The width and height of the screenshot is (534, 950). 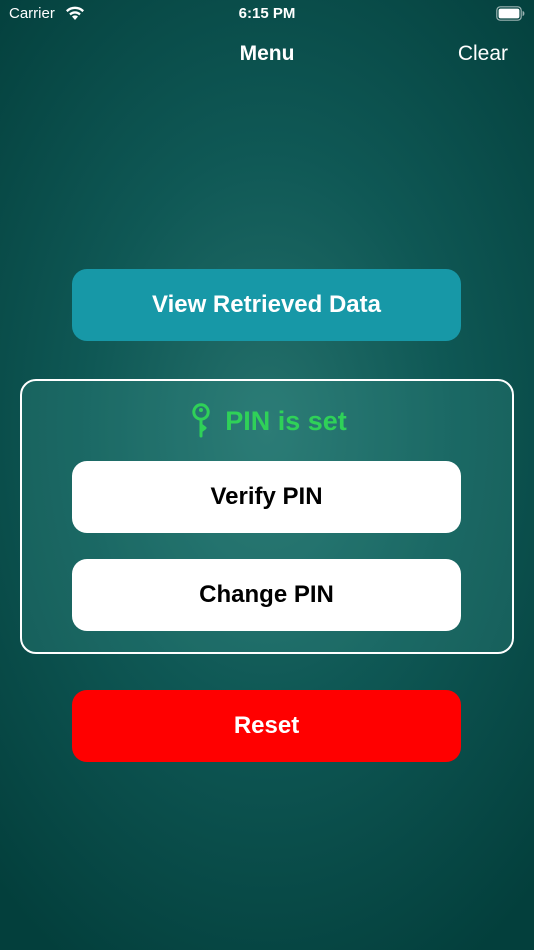 What do you see at coordinates (266, 726) in the screenshot?
I see `reset-button: Reset` at bounding box center [266, 726].